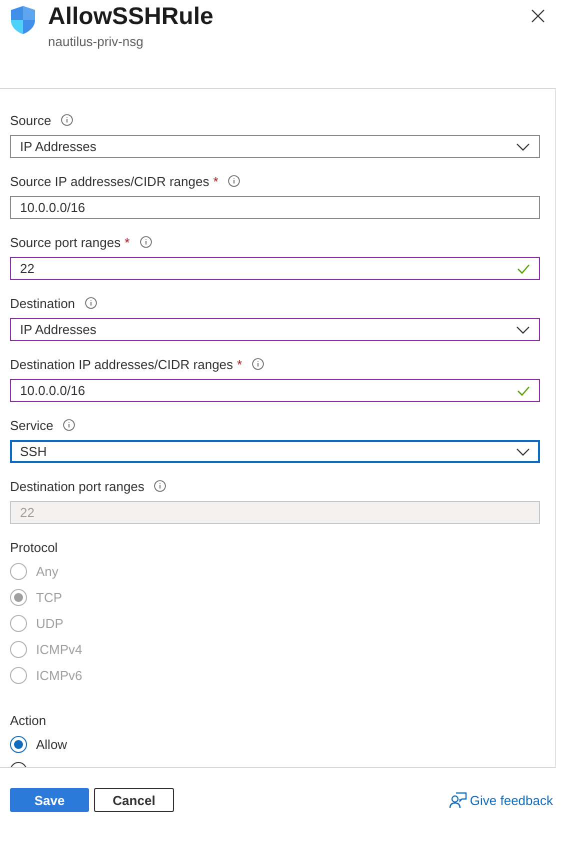 The height and width of the screenshot is (842, 561). What do you see at coordinates (457, 800) in the screenshot?
I see `feedback-icon` at bounding box center [457, 800].